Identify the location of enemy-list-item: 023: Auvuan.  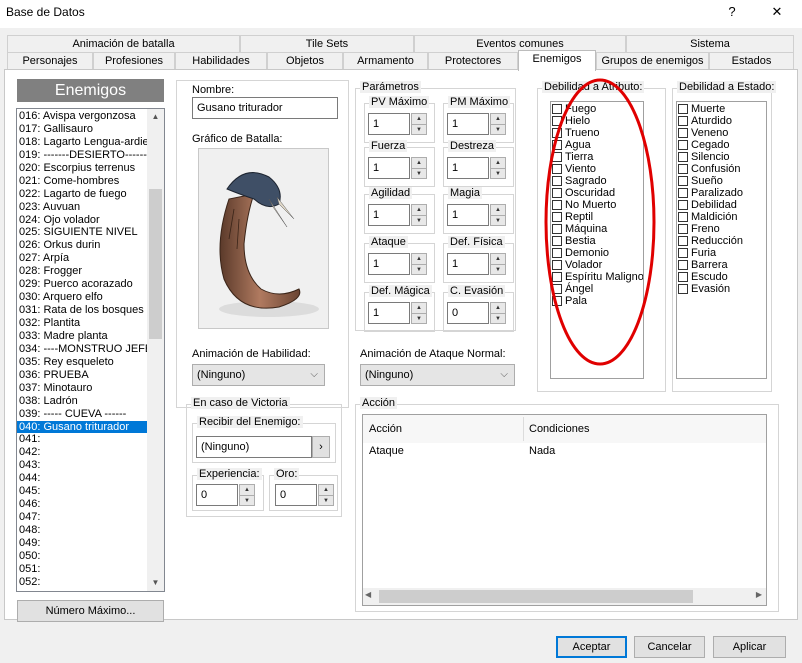
(82, 207).